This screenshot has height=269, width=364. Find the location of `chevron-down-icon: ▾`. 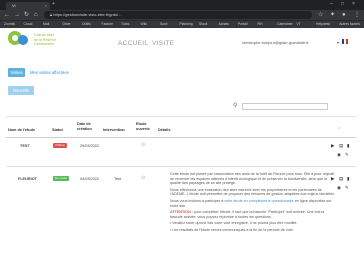

chevron-down-icon: ▾ is located at coordinates (338, 42).